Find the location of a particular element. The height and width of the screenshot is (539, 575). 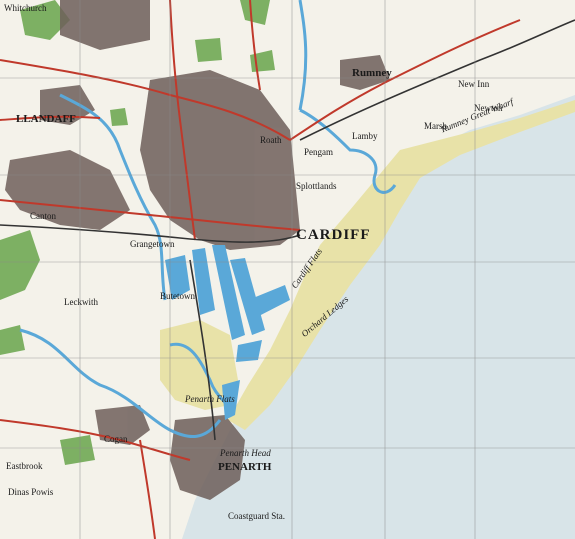

label-penarth: PENARTH is located at coordinates (245, 467).